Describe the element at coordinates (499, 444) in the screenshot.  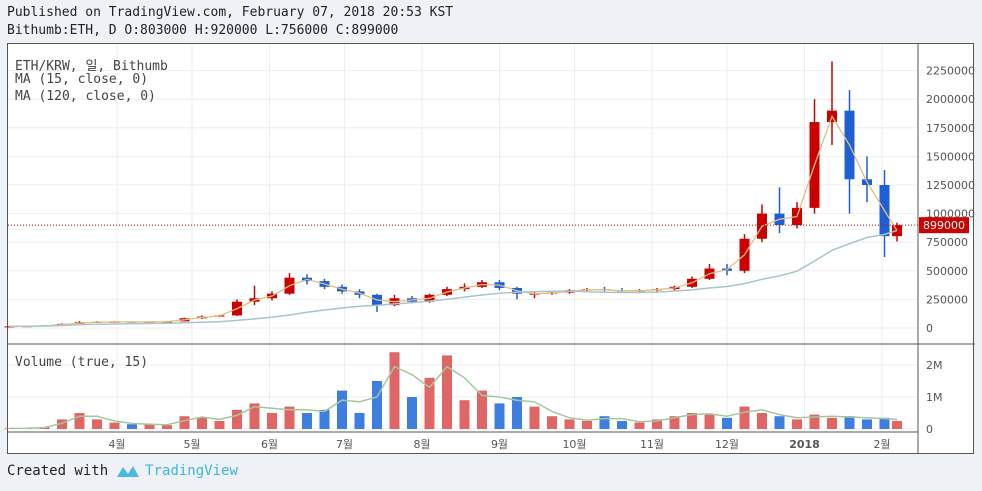
I see `time-tick-label: 9월` at that location.